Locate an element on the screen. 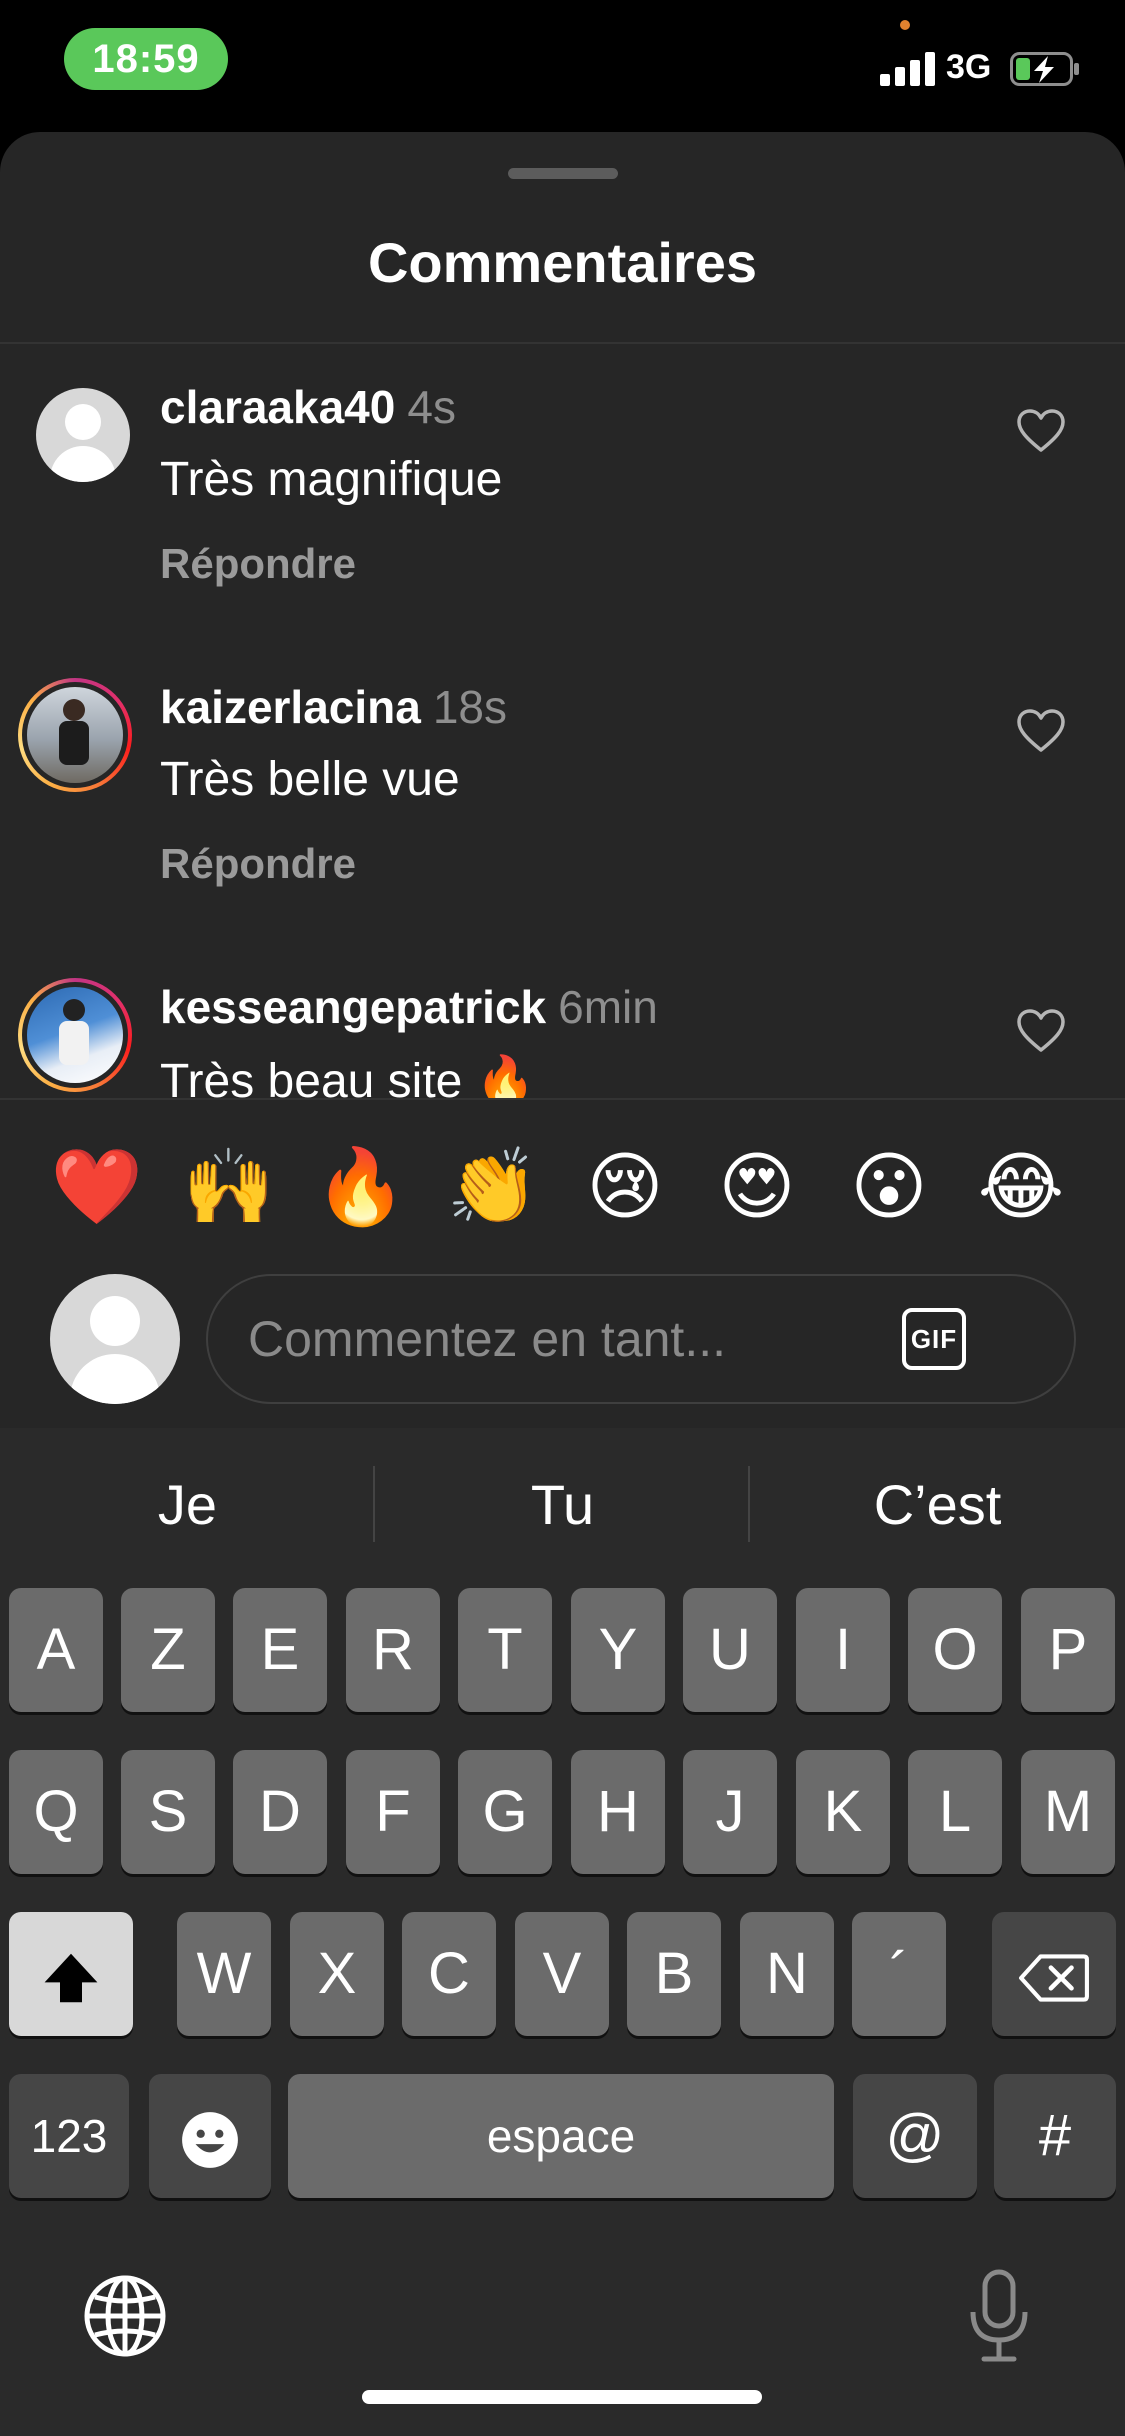 Image resolution: width=1125 pixels, height=2436 pixels. key-i: I is located at coordinates (843, 1650).